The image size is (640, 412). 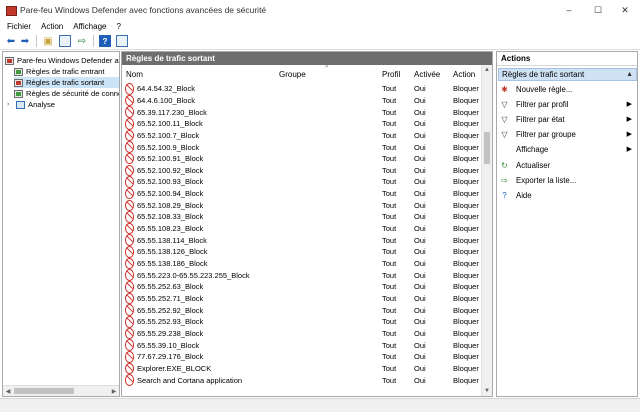 What do you see at coordinates (302, 298) in the screenshot?
I see `table-row: 65.55.252.71_Block Tout Oui Bloquer` at bounding box center [302, 298].